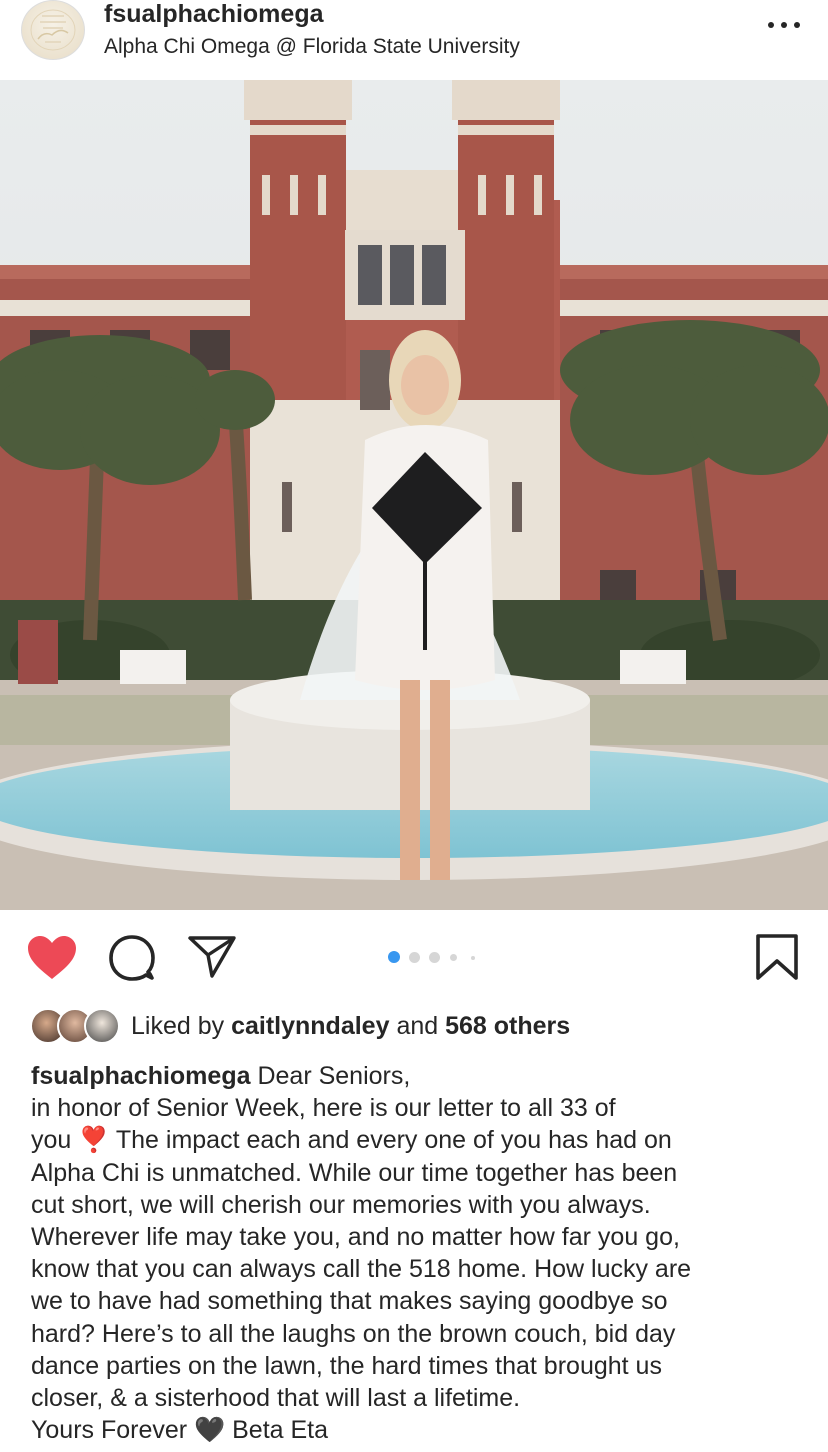  Describe the element at coordinates (52, 958) in the screenshot. I see `heart-filled-icon` at that location.